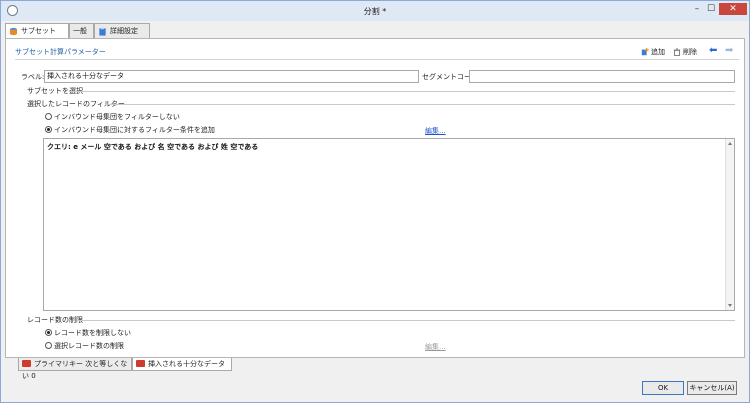  I want to click on limit-group-line, so click(406, 320).